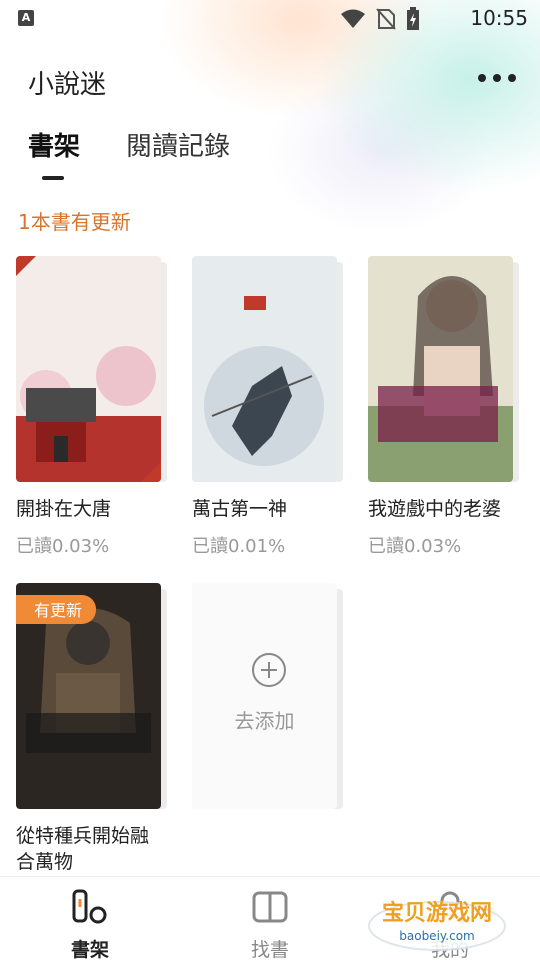  I want to click on add-book-card: 去添加, so click(264, 696).